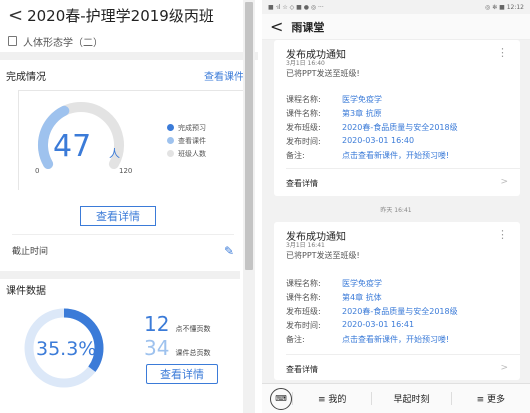 The image size is (530, 413). What do you see at coordinates (193, 329) in the screenshot?
I see `confused-pages-label: 点不懂页数` at bounding box center [193, 329].